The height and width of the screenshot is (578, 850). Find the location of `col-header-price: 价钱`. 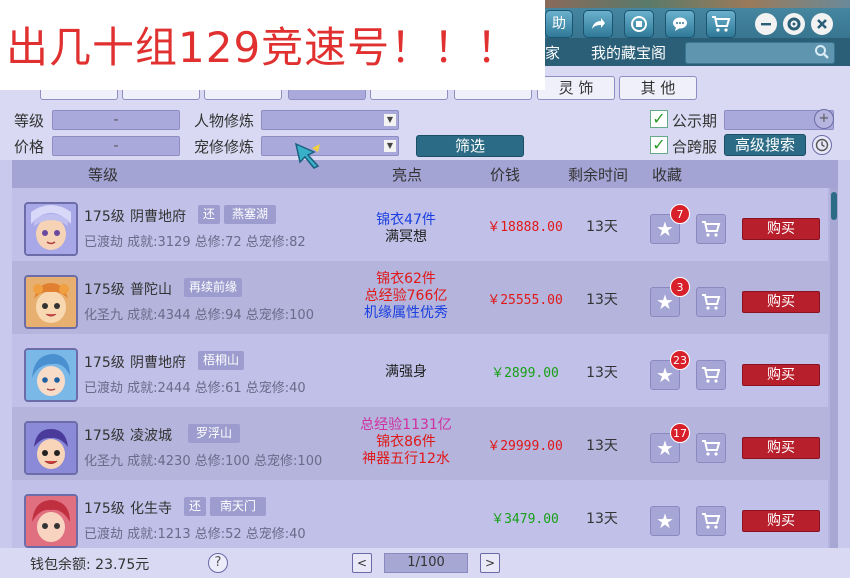

col-header-price: 价钱 is located at coordinates (505, 174).